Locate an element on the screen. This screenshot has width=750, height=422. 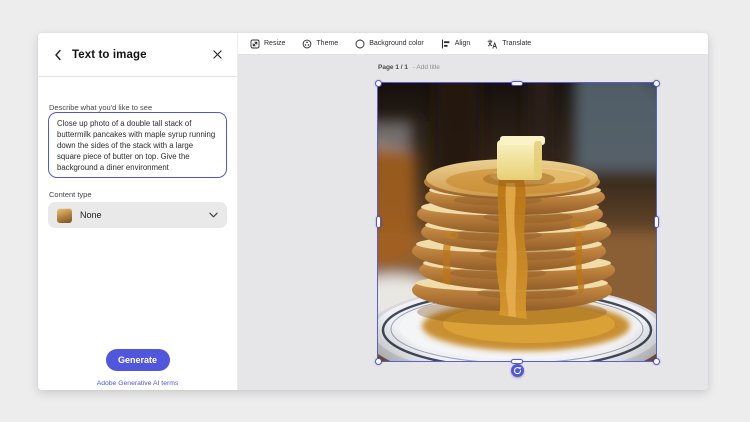
panel-header: Text to image is located at coordinates (137, 55).